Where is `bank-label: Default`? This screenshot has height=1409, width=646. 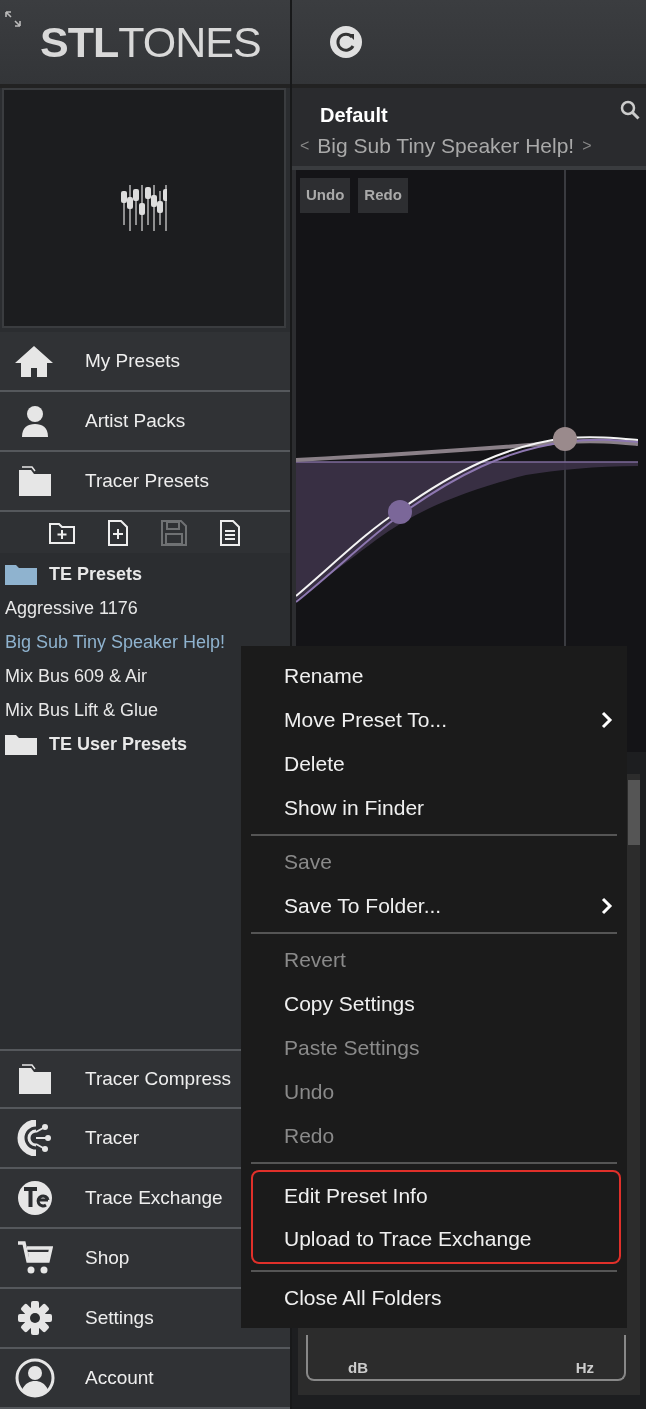 bank-label: Default is located at coordinates (354, 115).